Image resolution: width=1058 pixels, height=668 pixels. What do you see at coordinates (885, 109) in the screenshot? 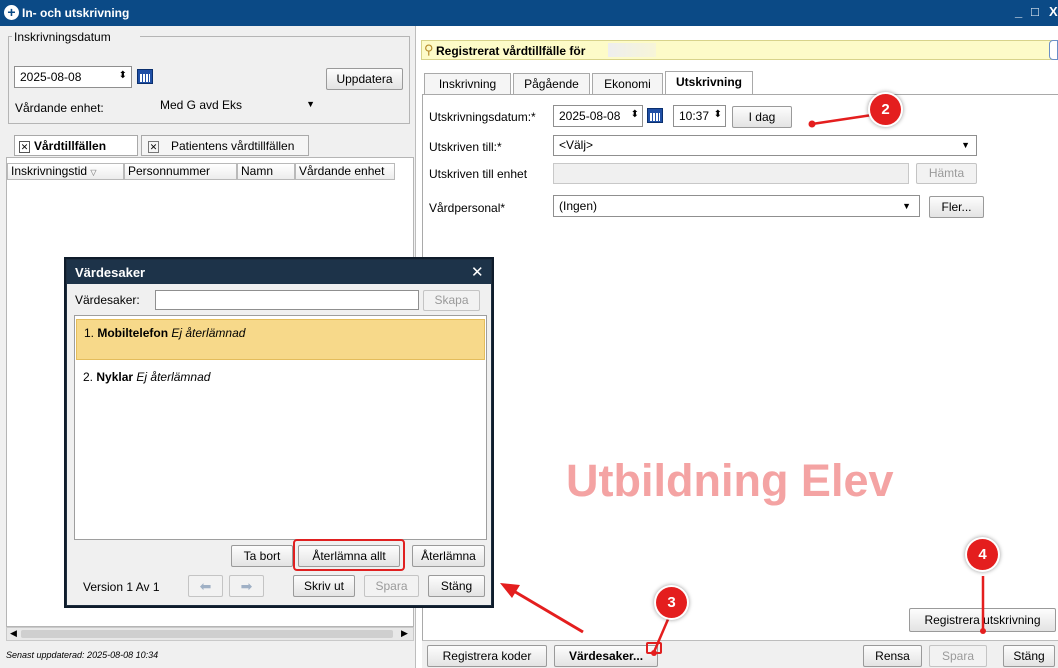
I see `callout-2: 2` at bounding box center [885, 109].